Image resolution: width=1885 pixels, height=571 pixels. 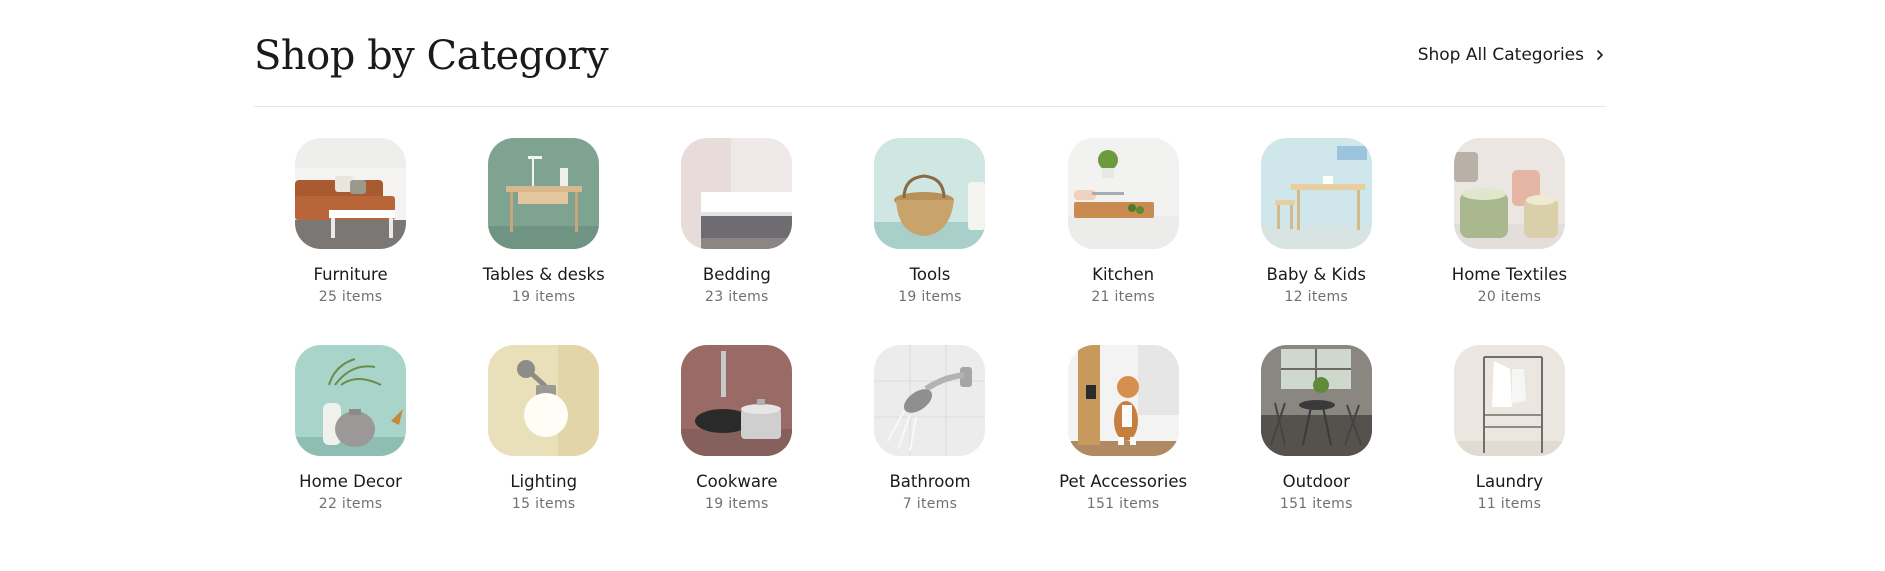 What do you see at coordinates (930, 274) in the screenshot?
I see `category-name: Tools` at bounding box center [930, 274].